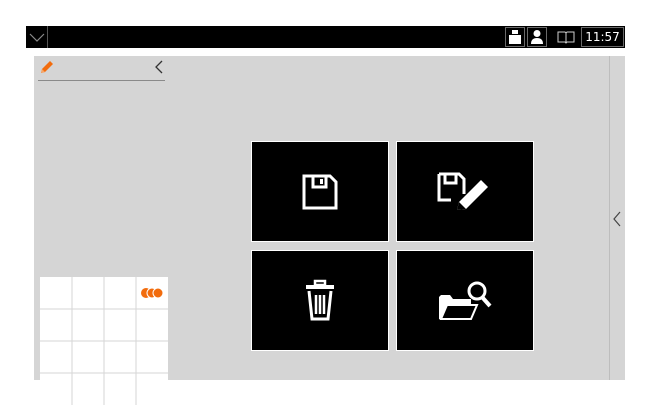 This screenshot has height=405, width=653. I want to click on panel-collapse-button, so click(159, 67).